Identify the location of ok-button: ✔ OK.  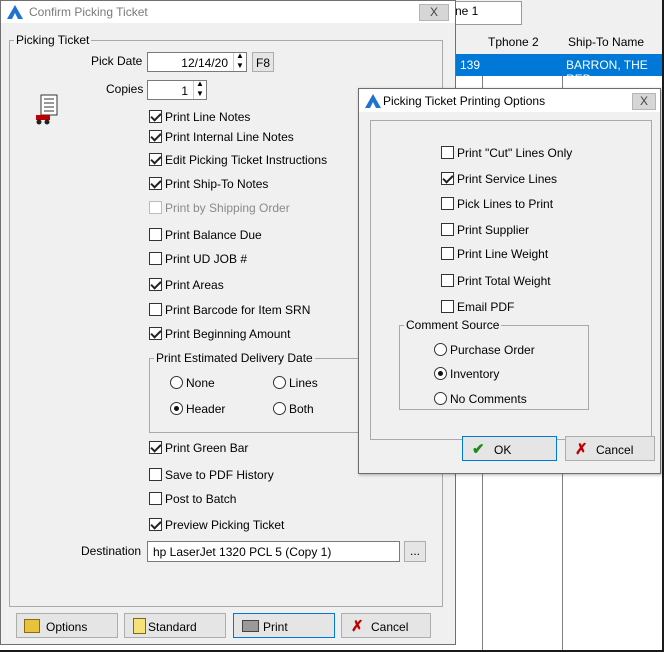
(509, 448).